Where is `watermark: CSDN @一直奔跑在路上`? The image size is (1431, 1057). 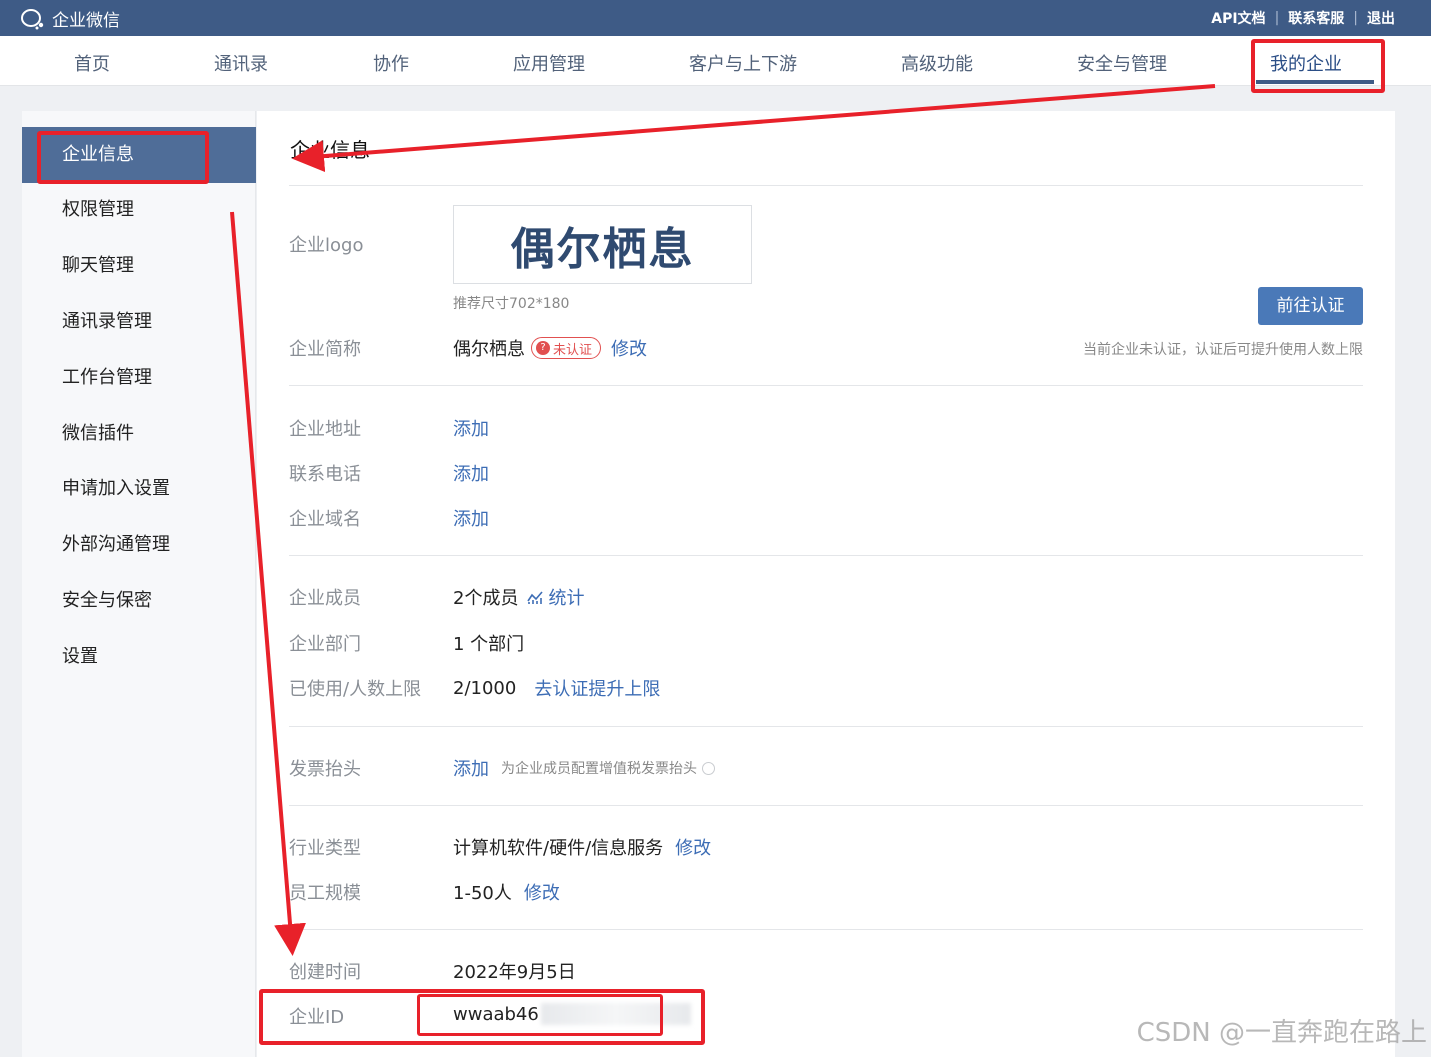
watermark: CSDN @一直奔跑在路上 is located at coordinates (1281, 1033).